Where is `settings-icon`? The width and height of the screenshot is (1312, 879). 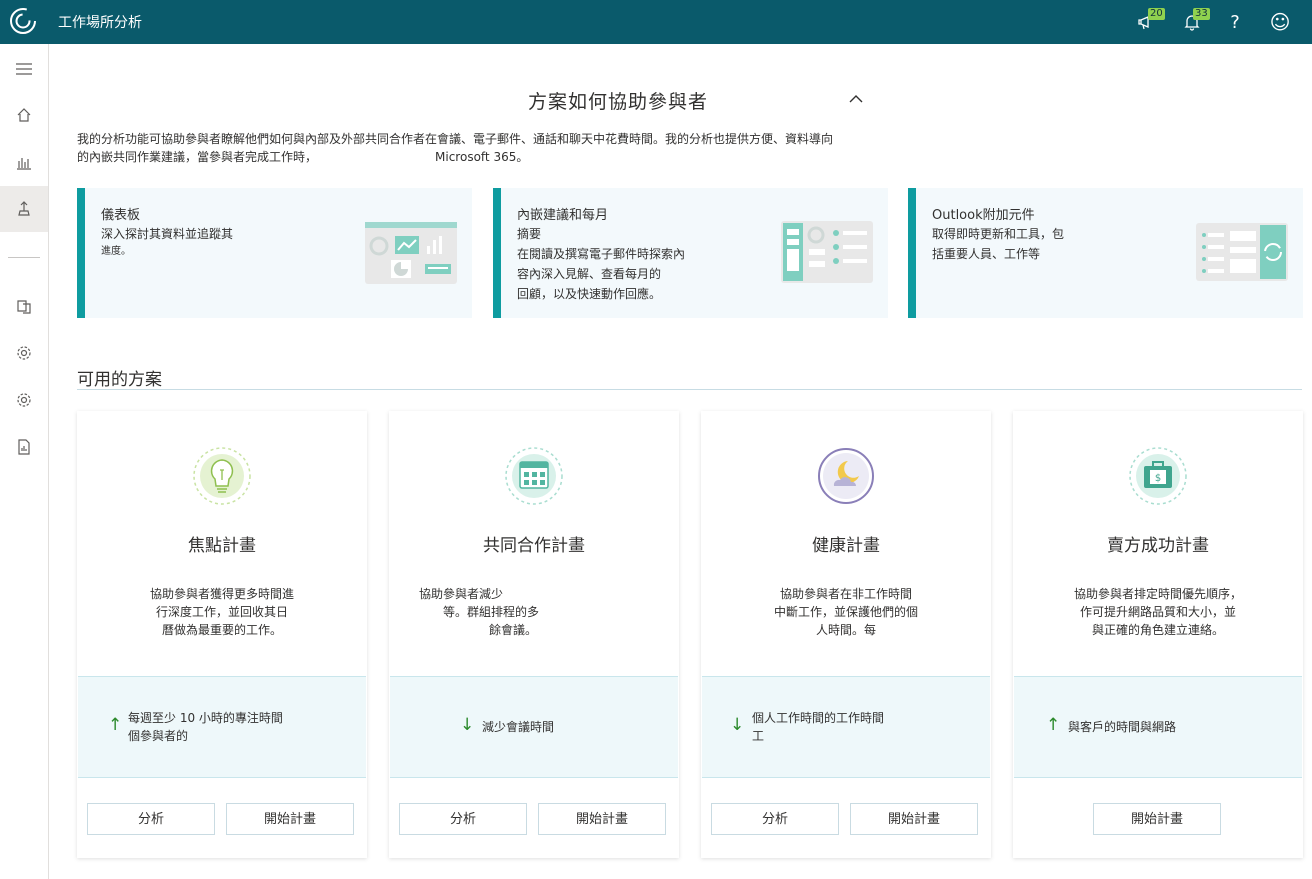 settings-icon is located at coordinates (24, 353).